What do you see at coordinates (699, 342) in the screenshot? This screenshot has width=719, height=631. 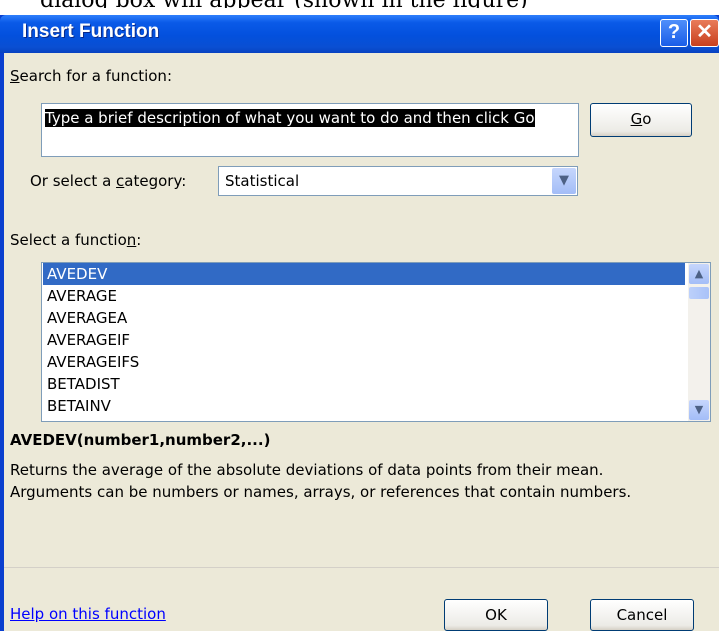 I see `list-scrollbar: ▲ ▼` at bounding box center [699, 342].